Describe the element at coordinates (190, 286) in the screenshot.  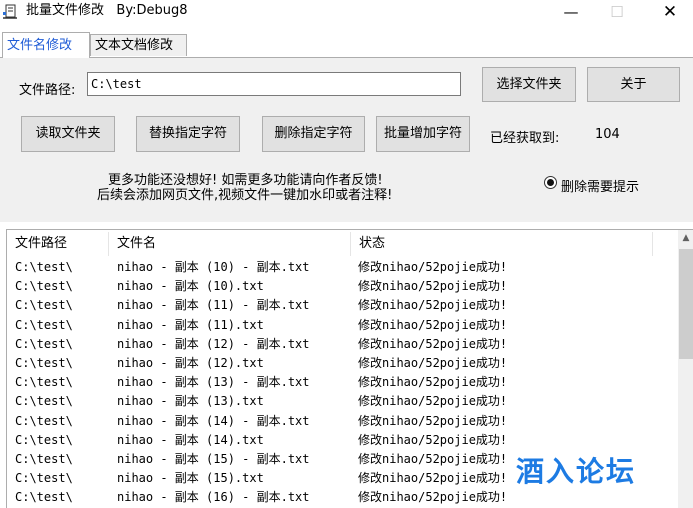
I see `row-filename-cell: nihao - 副本 (10).txt` at that location.